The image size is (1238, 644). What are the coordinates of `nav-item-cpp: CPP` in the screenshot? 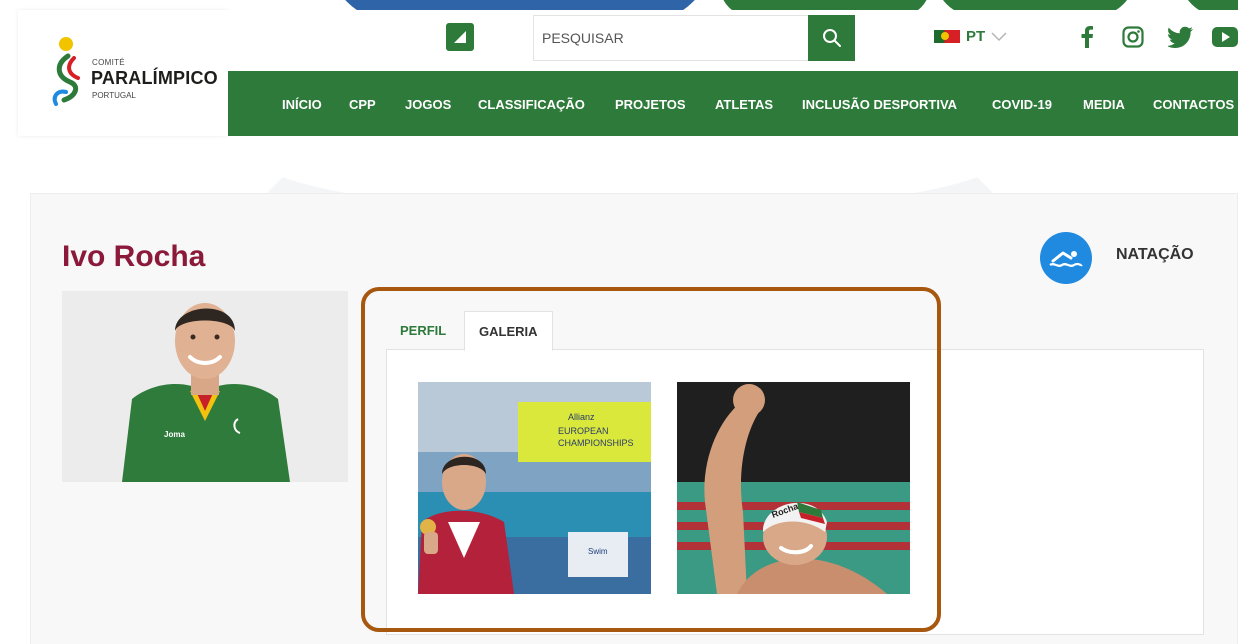 It's located at (362, 104).